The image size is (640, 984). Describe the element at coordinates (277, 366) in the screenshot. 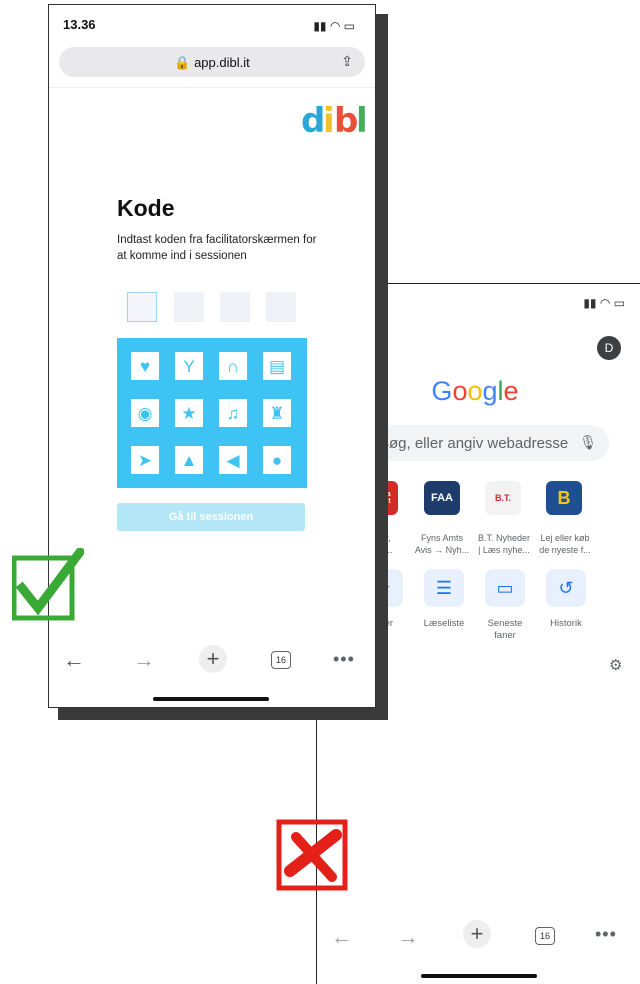

I see `briefcase-icon: ▤` at that location.